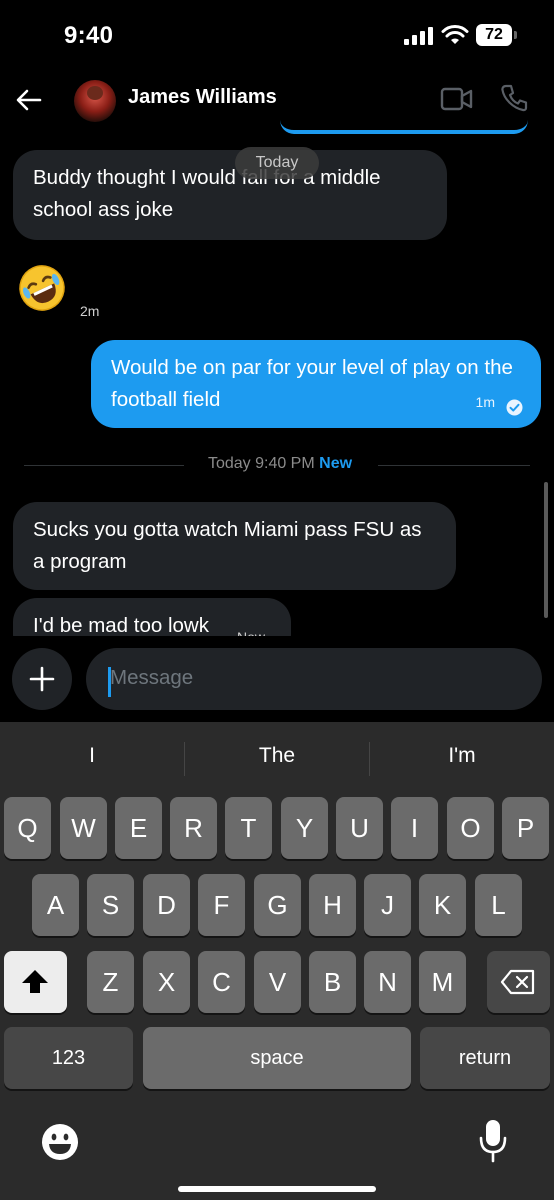 Image resolution: width=554 pixels, height=1200 pixels. Describe the element at coordinates (454, 465) in the screenshot. I see `divider-line-right` at that location.